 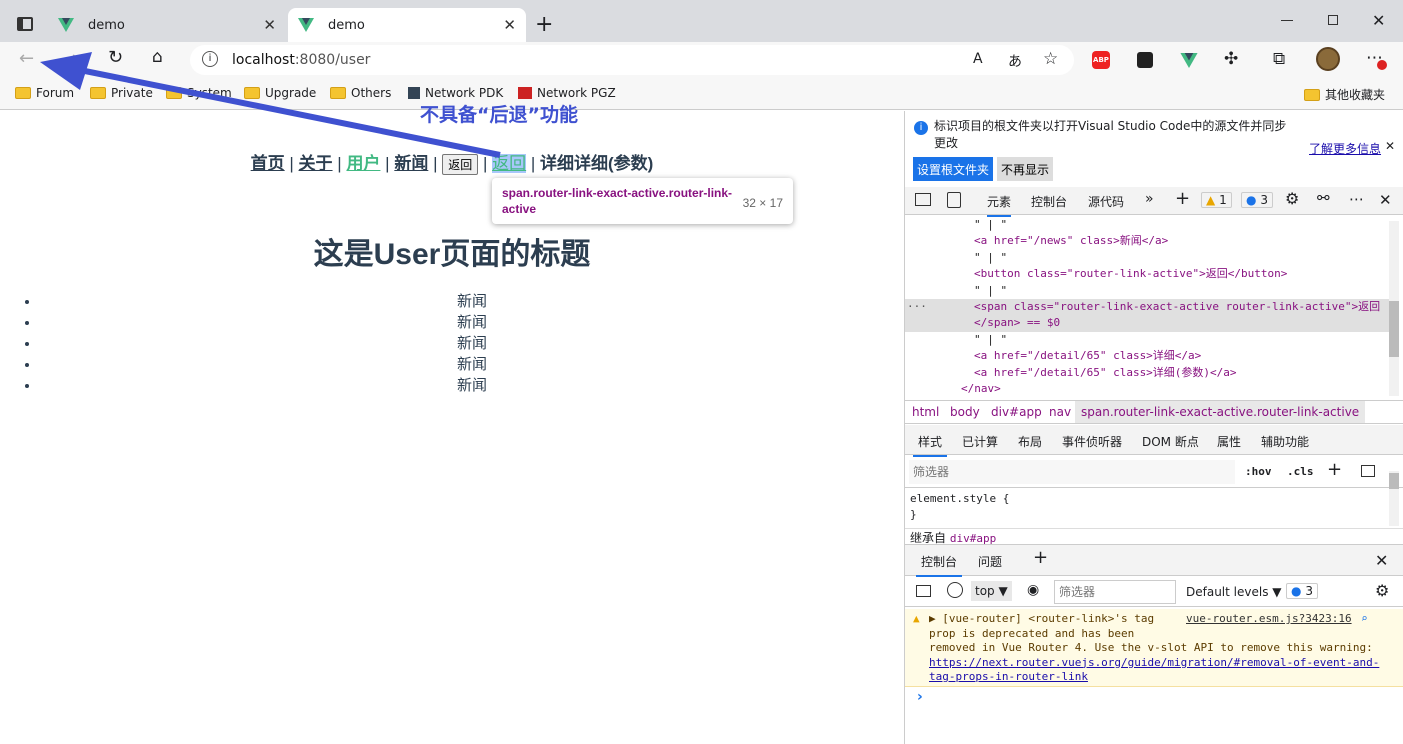 What do you see at coordinates (1381, 560) in the screenshot?
I see `drawer-close-icon: ✕` at bounding box center [1381, 560].